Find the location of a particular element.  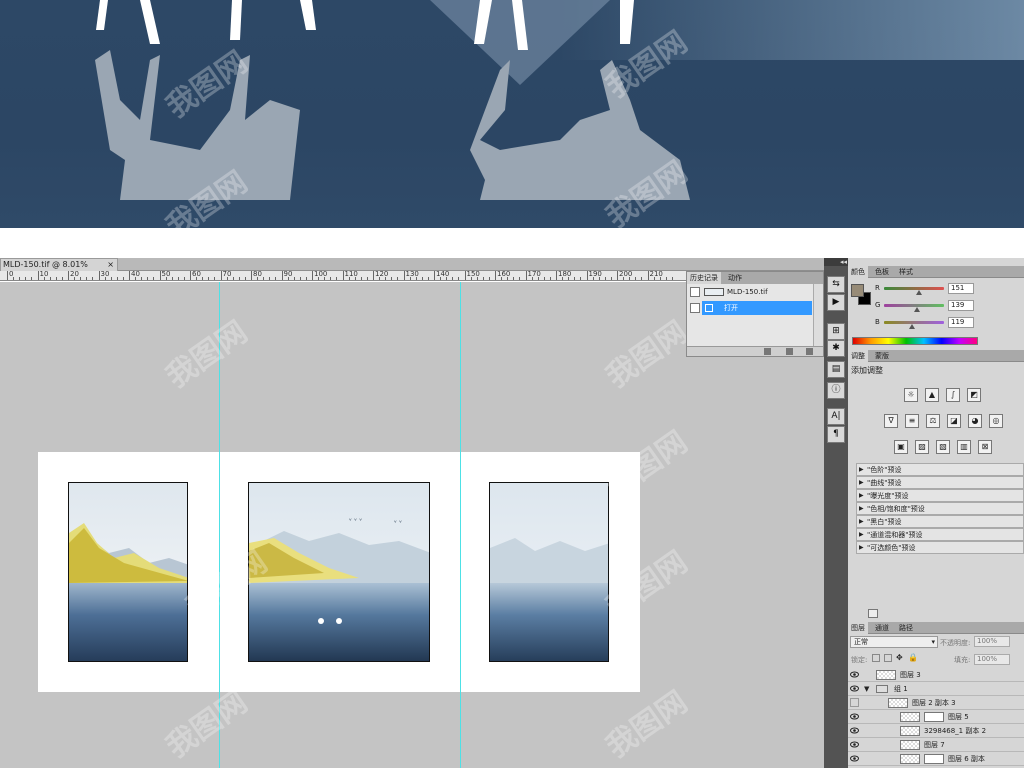

tab-masks: 蒙版 is located at coordinates (882, 356).